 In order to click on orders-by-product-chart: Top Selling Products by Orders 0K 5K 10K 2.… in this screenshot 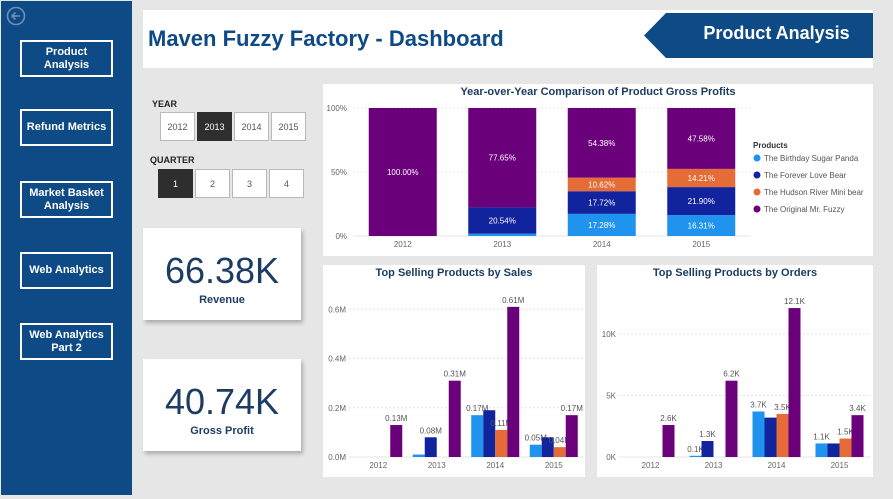, I will do `click(735, 371)`.